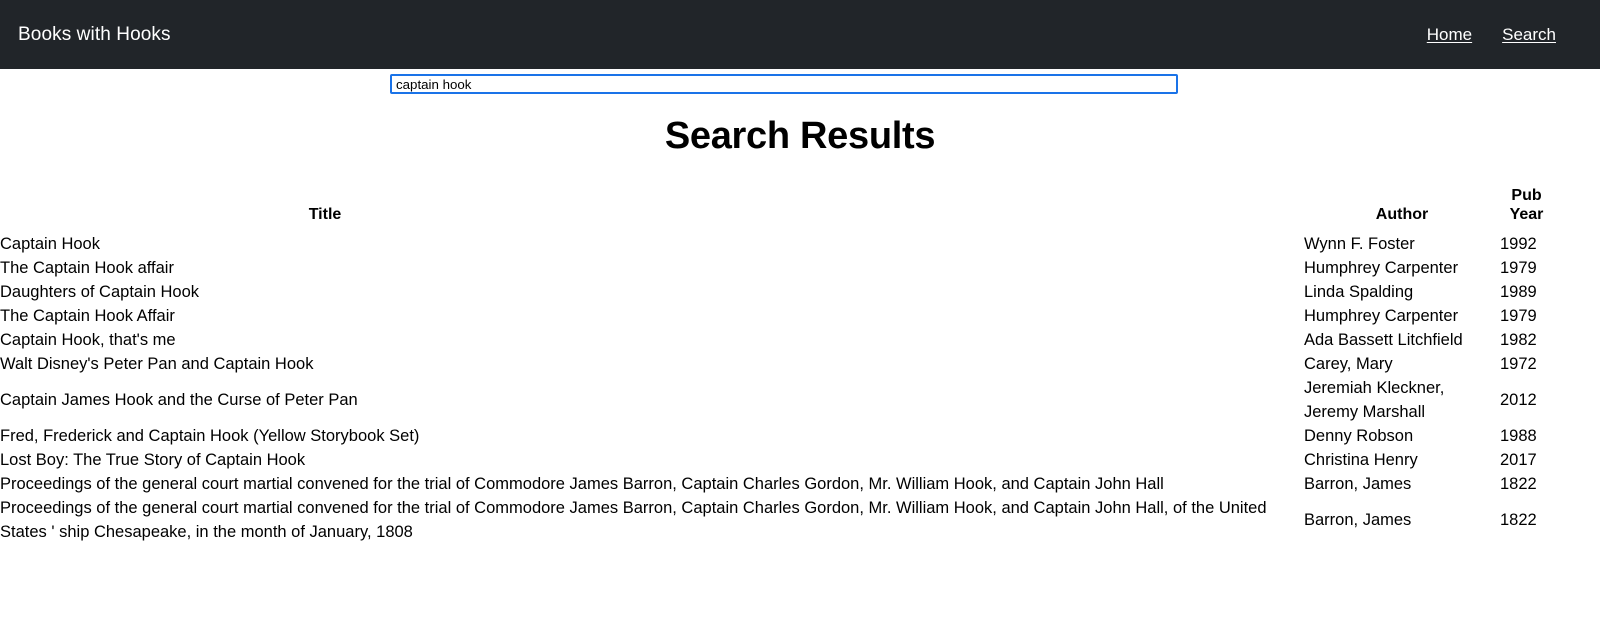 This screenshot has width=1600, height=626. Describe the element at coordinates (1449, 35) in the screenshot. I see `nav-link-home: Home` at that location.